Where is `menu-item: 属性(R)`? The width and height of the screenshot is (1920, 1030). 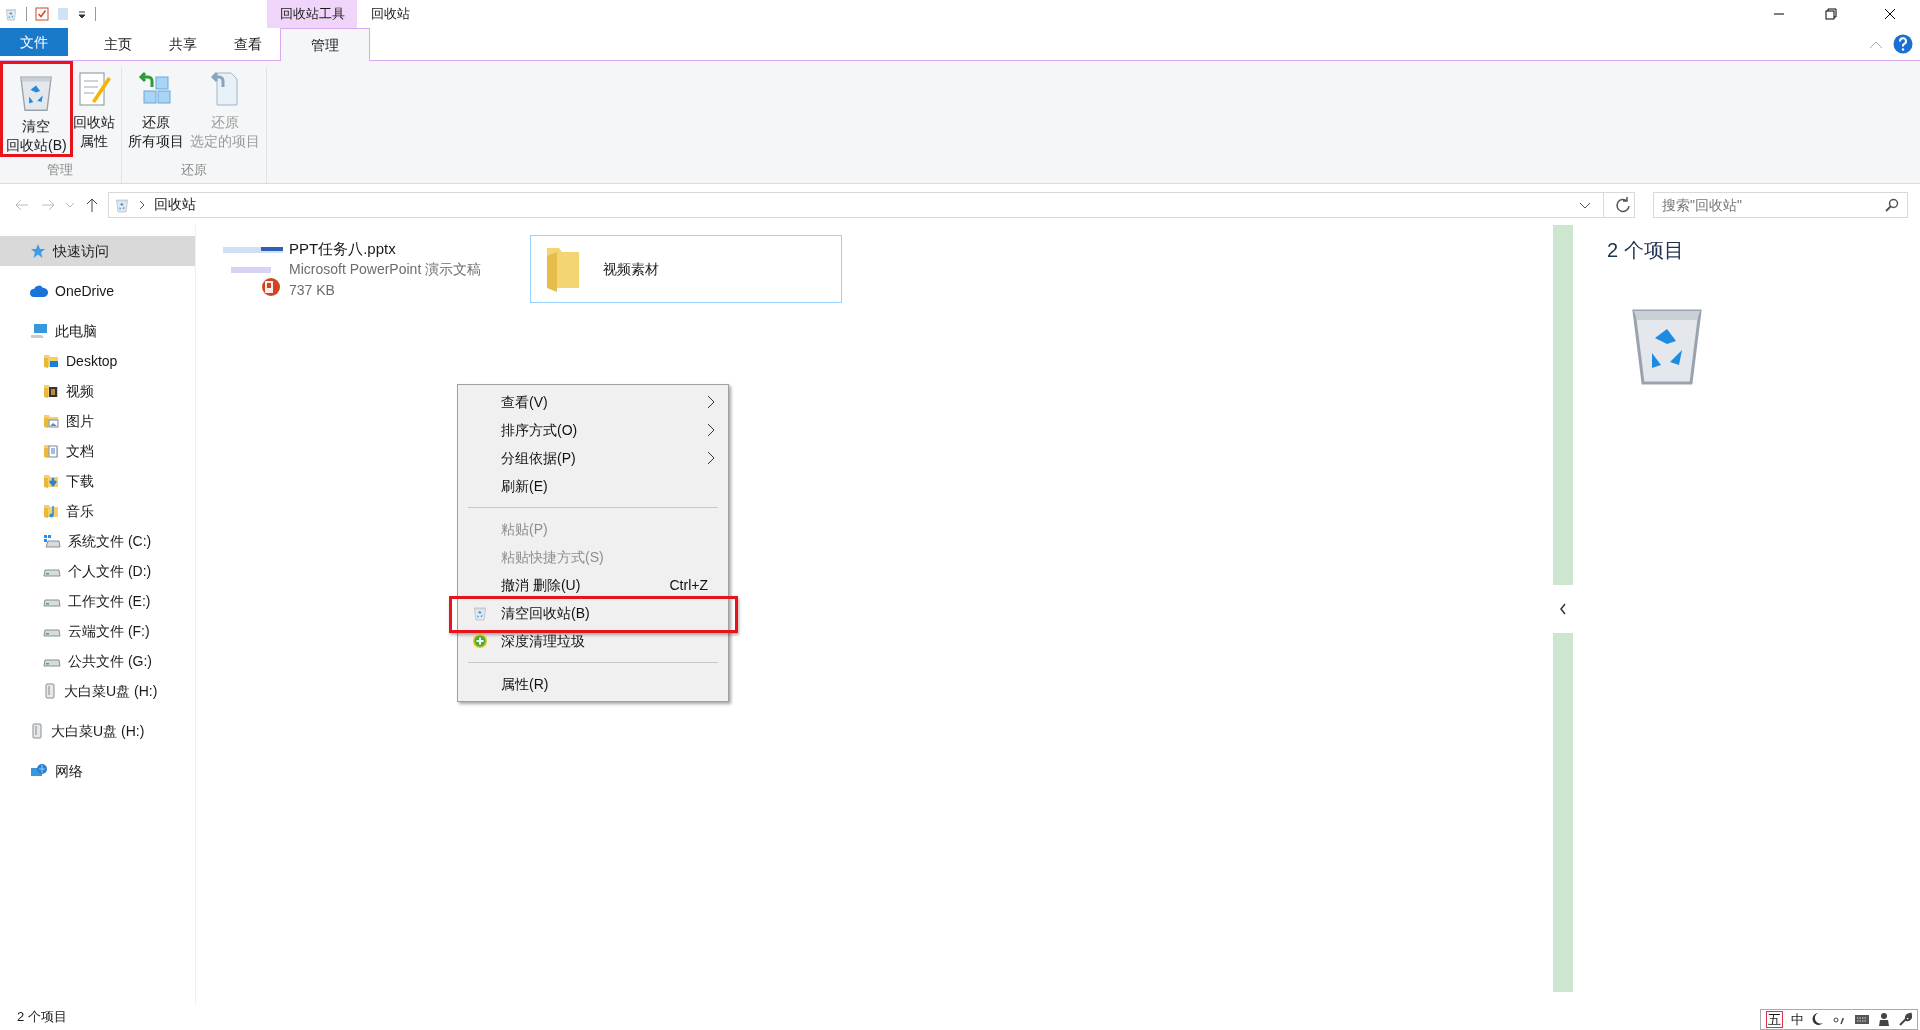
menu-item: 属性(R) is located at coordinates (593, 684).